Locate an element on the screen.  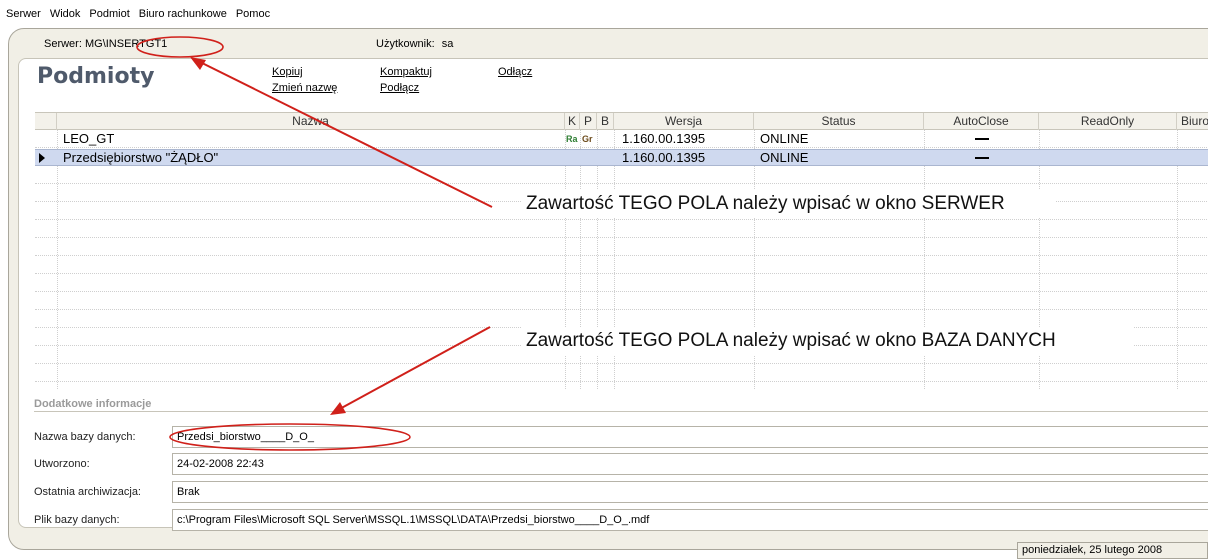
header-indicator is located at coordinates (46, 121).